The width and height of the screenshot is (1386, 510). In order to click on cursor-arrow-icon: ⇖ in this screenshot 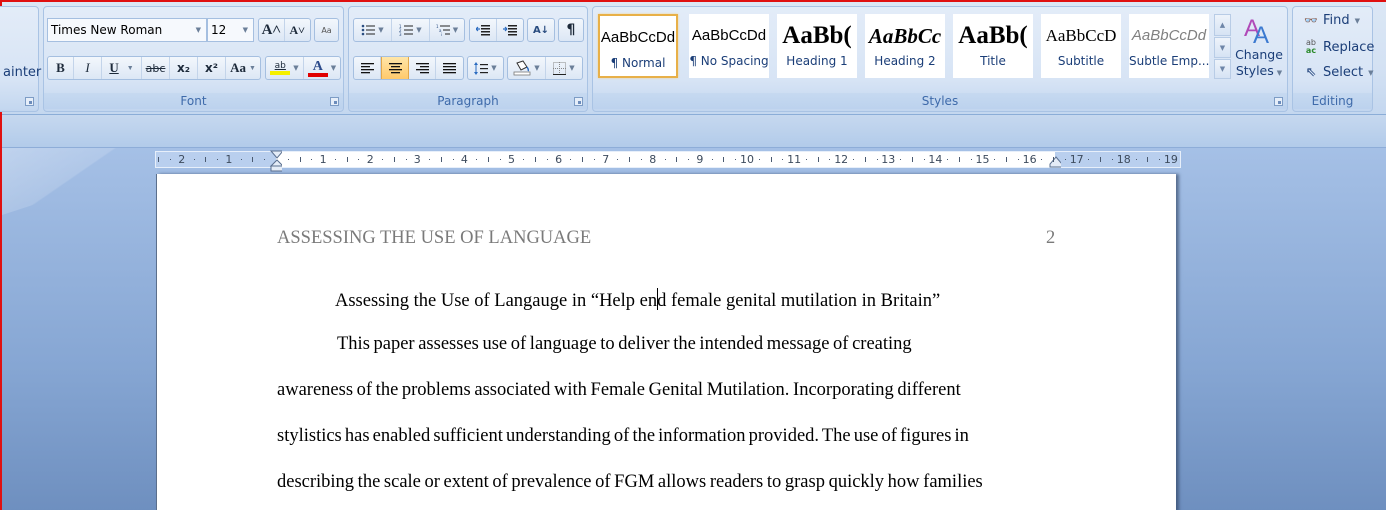, I will do `click(1311, 72)`.